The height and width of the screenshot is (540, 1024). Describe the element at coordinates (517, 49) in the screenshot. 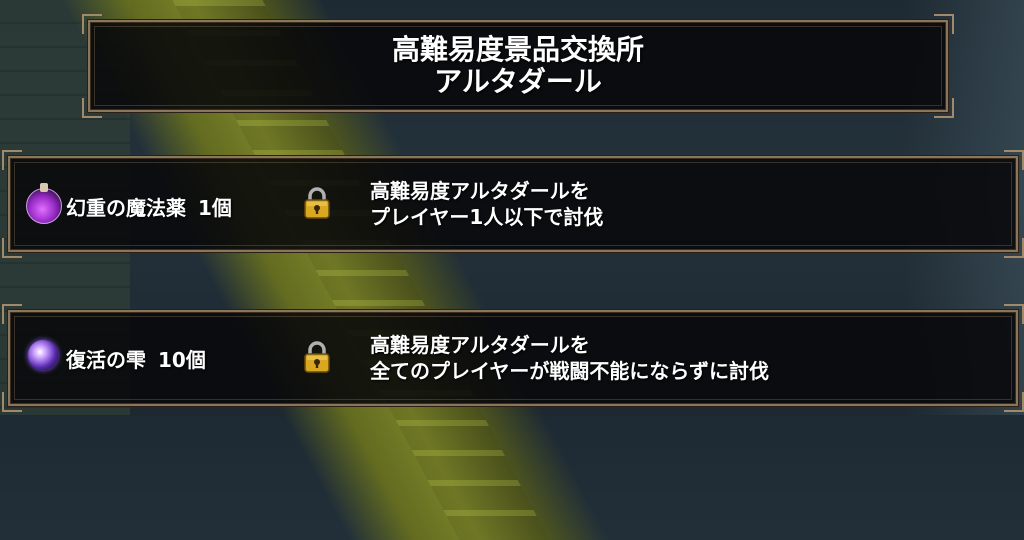

I see `title-line-1: 高難易度景品交換所` at that location.